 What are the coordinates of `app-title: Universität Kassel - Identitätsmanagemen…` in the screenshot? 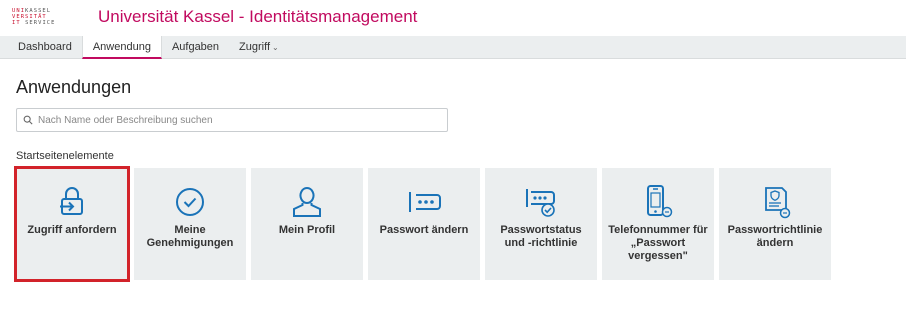 It's located at (258, 16).